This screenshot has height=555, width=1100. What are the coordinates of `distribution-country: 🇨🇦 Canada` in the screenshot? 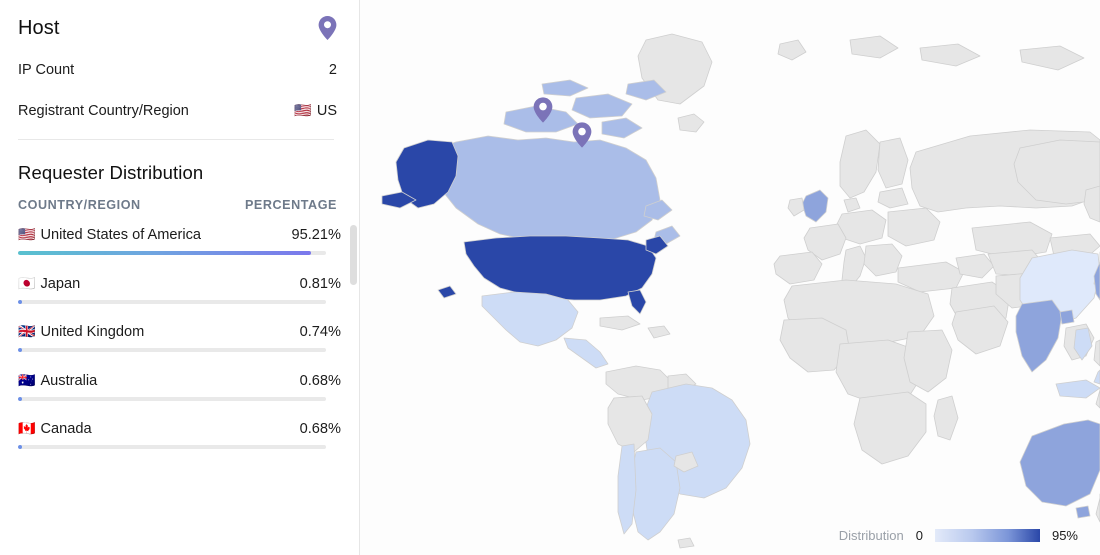 It's located at (55, 429).